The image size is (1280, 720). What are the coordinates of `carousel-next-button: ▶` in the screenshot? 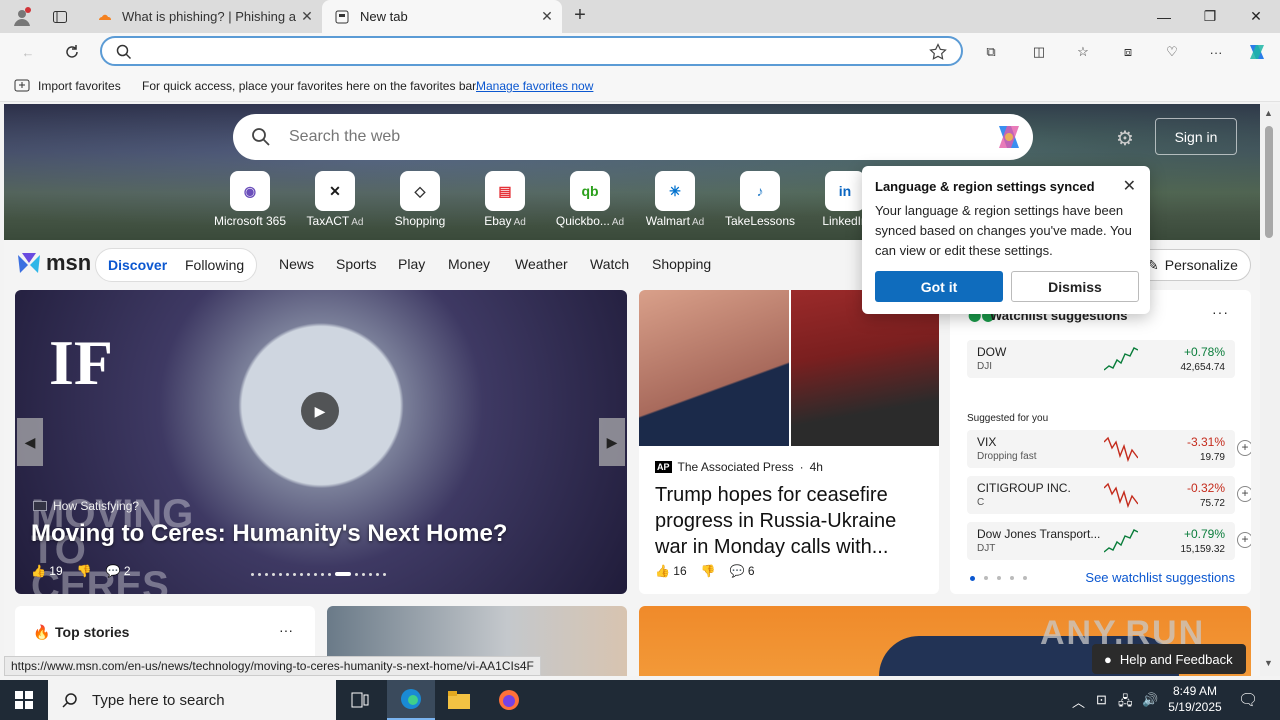 It's located at (612, 442).